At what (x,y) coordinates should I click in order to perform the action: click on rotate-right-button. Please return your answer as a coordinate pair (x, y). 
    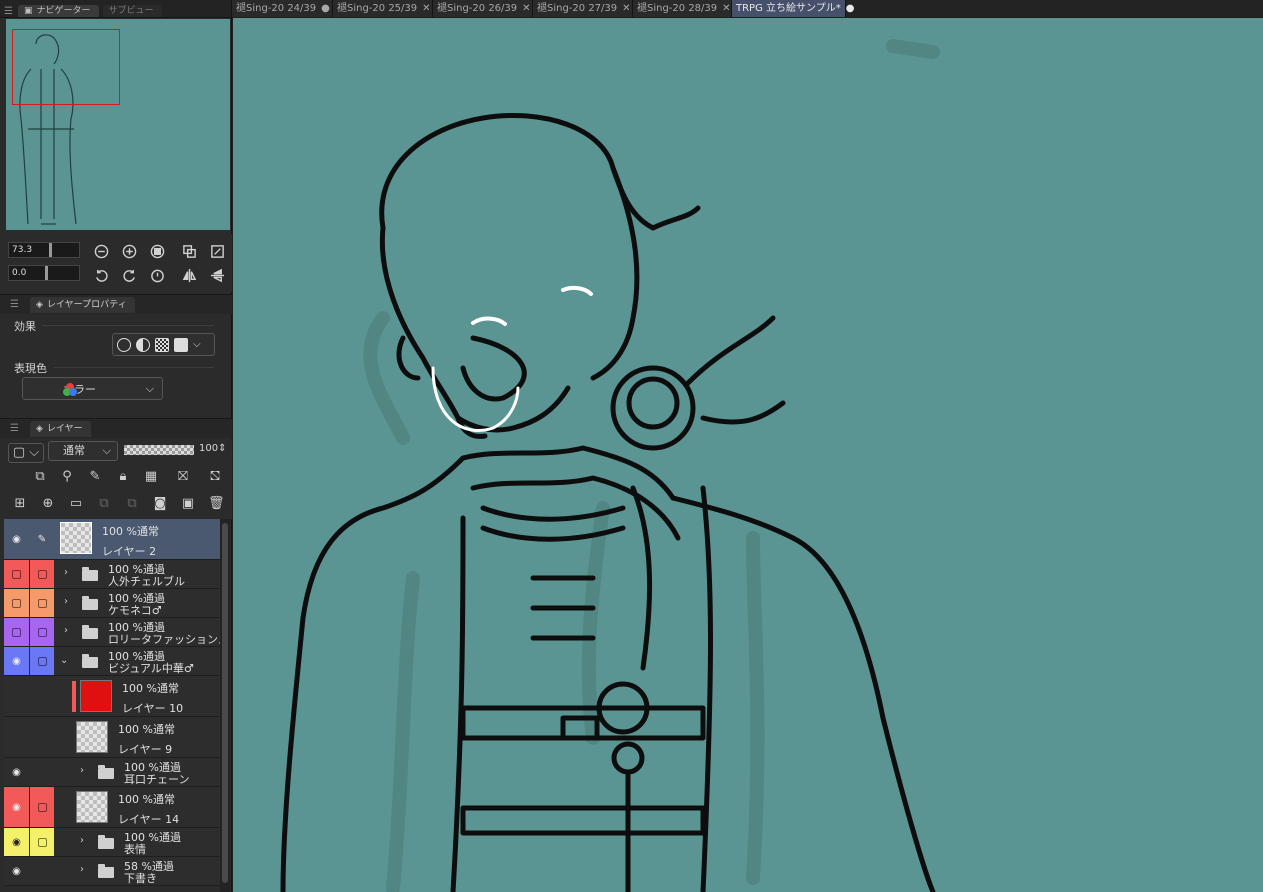
    Looking at the image, I should click on (129, 275).